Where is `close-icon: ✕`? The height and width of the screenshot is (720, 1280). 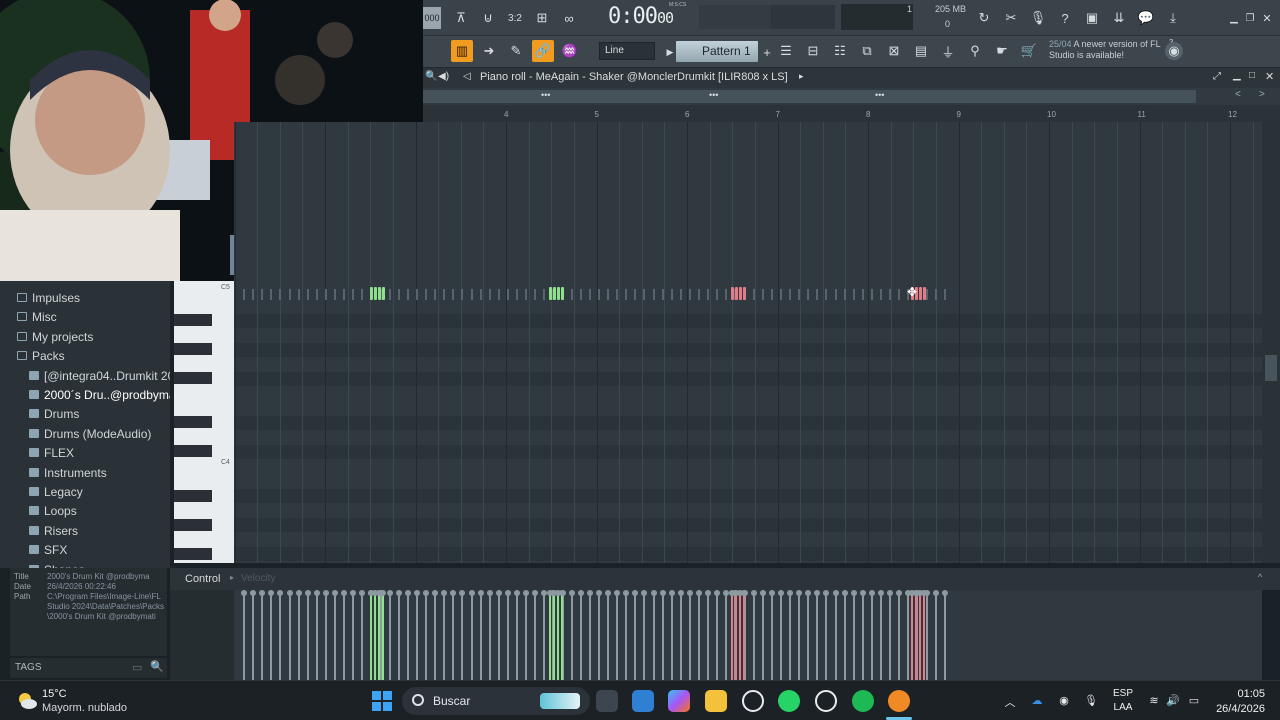 close-icon: ✕ is located at coordinates (1267, 18).